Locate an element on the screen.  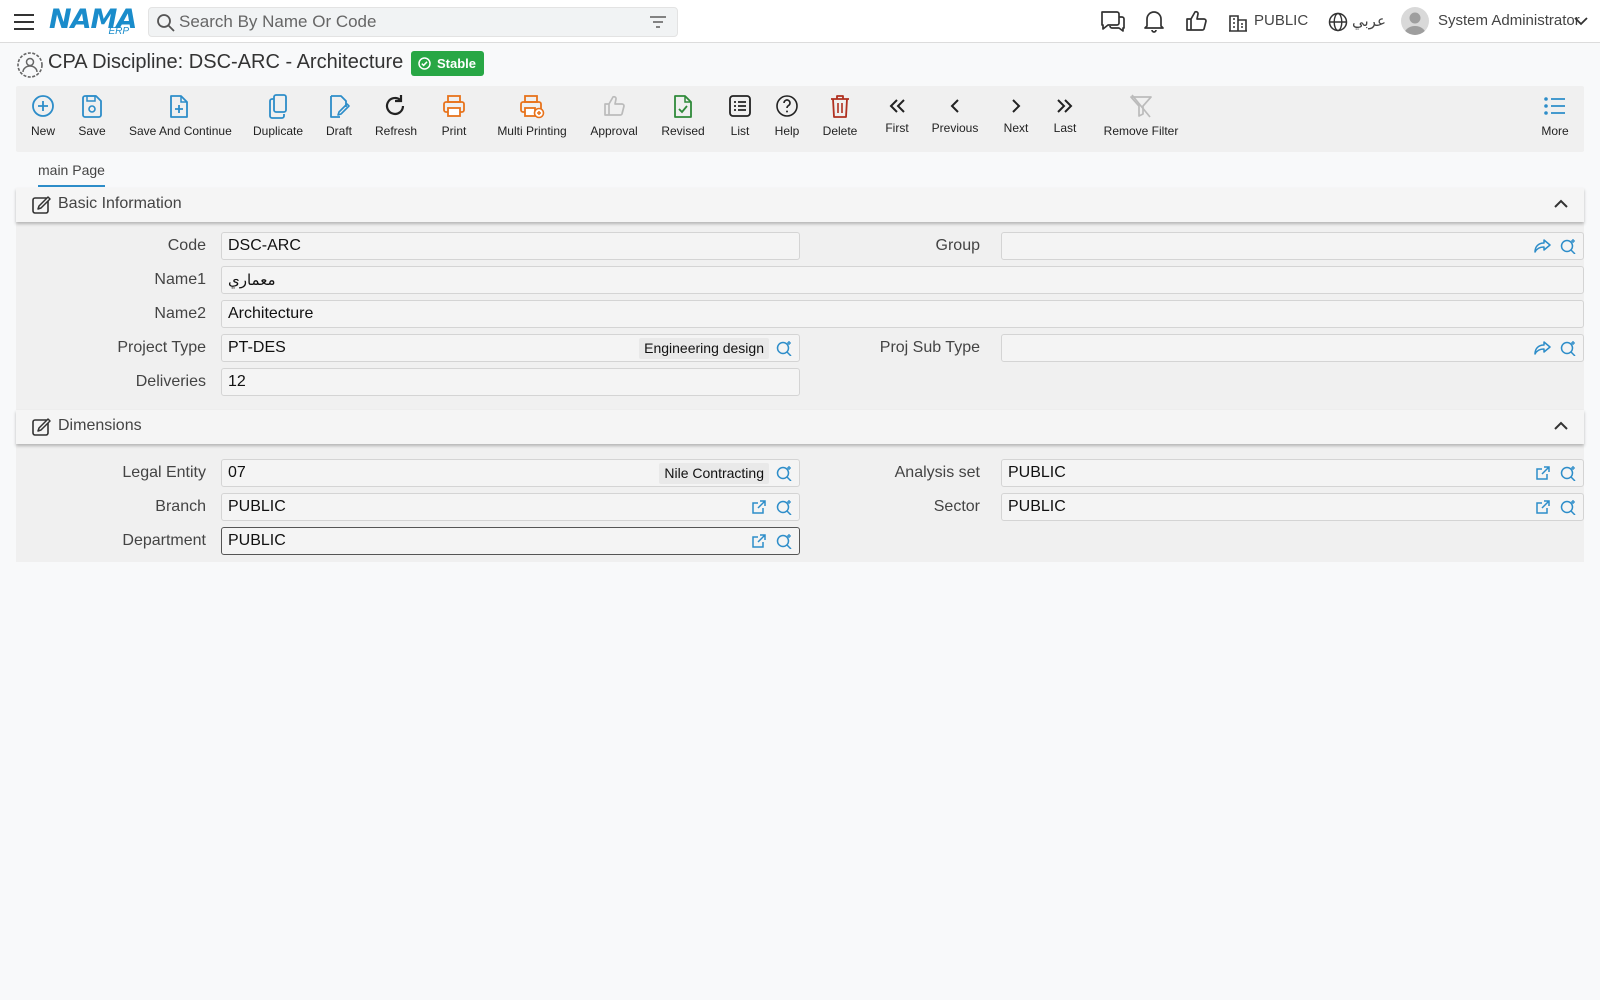
sector-field: PUBLIC is located at coordinates (1292, 507).